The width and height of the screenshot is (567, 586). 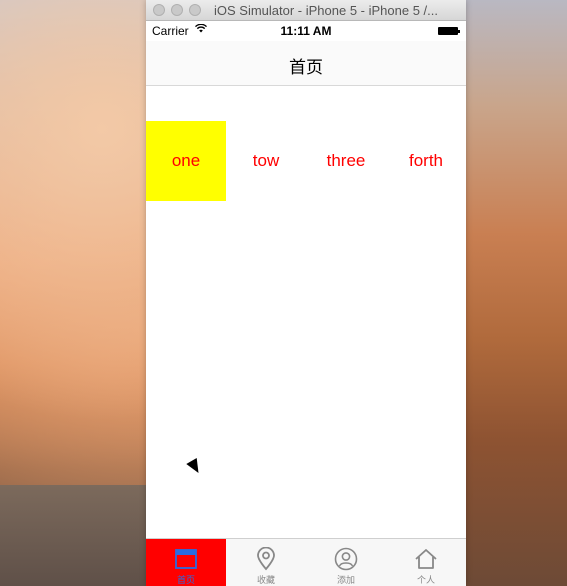 I want to click on tab-favorites: 收藏, so click(x=266, y=562).